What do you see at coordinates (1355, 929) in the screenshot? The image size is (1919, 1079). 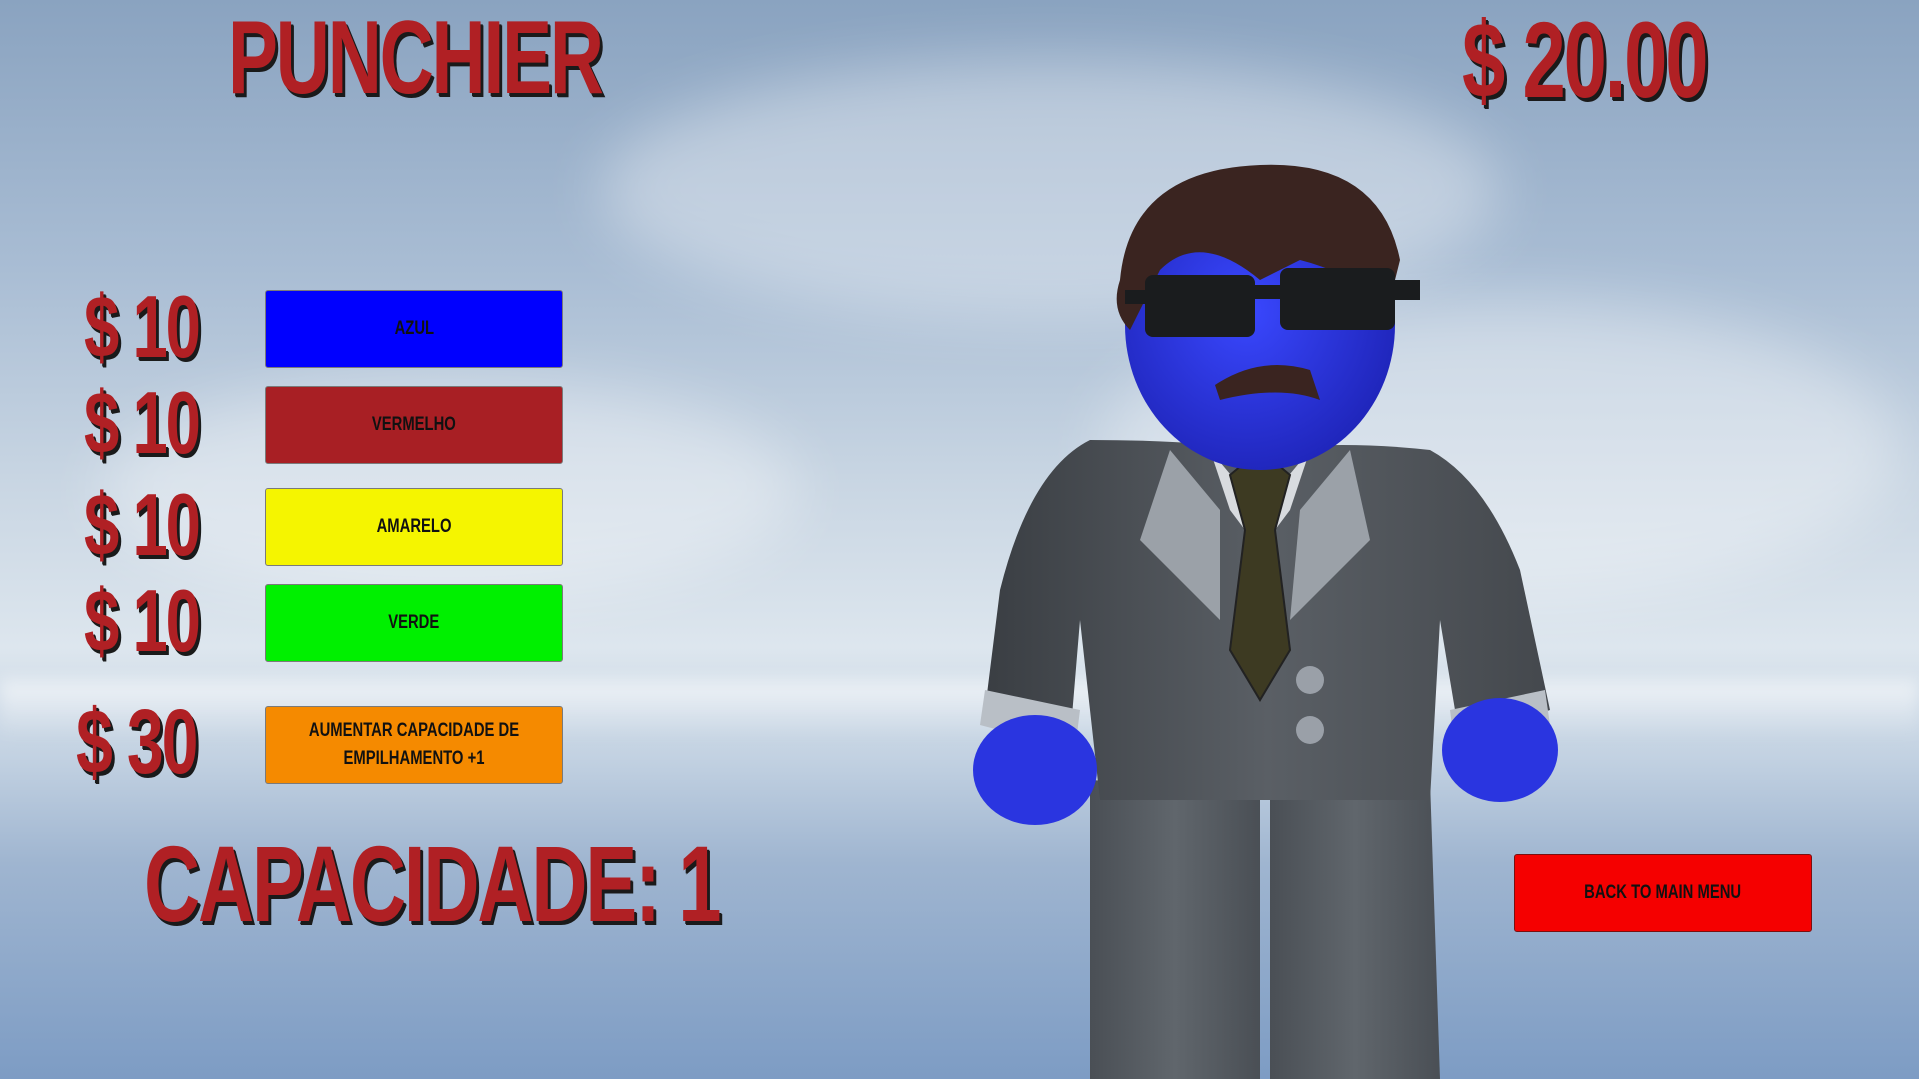 I see `character-right-leg` at bounding box center [1355, 929].